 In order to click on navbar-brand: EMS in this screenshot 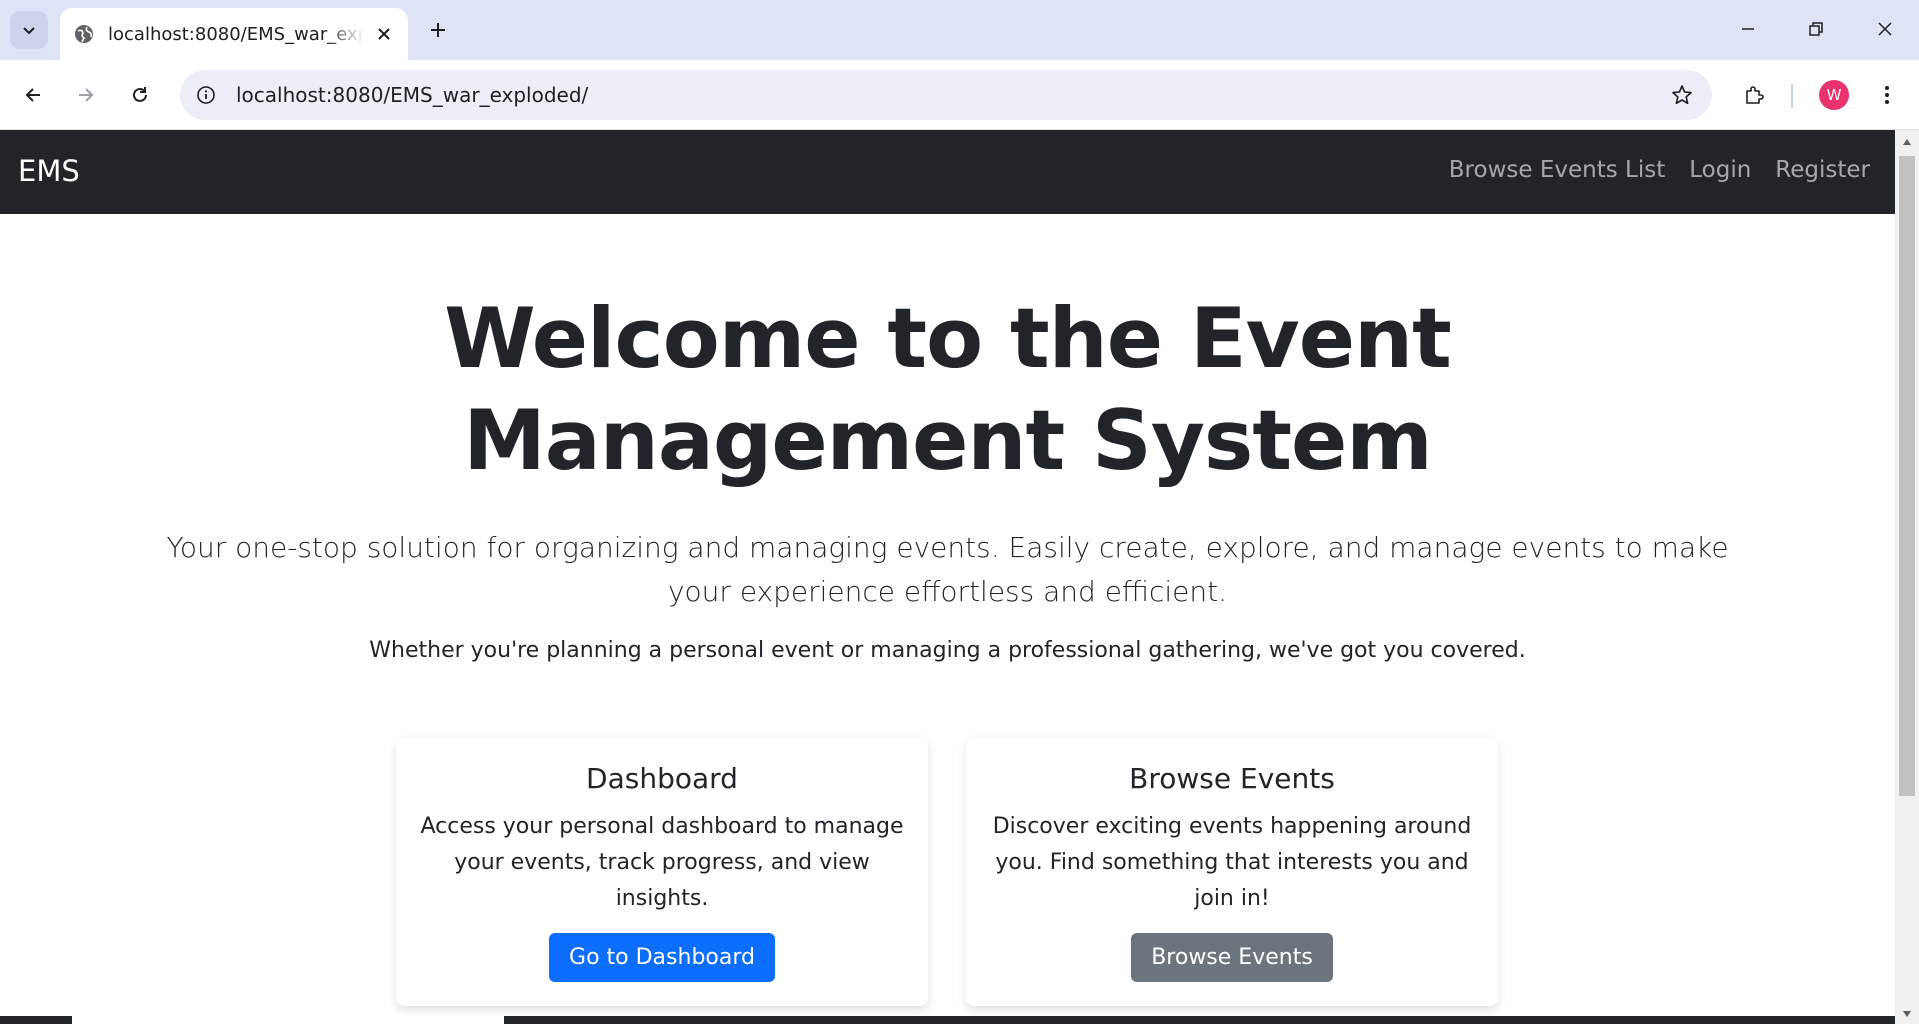, I will do `click(49, 171)`.